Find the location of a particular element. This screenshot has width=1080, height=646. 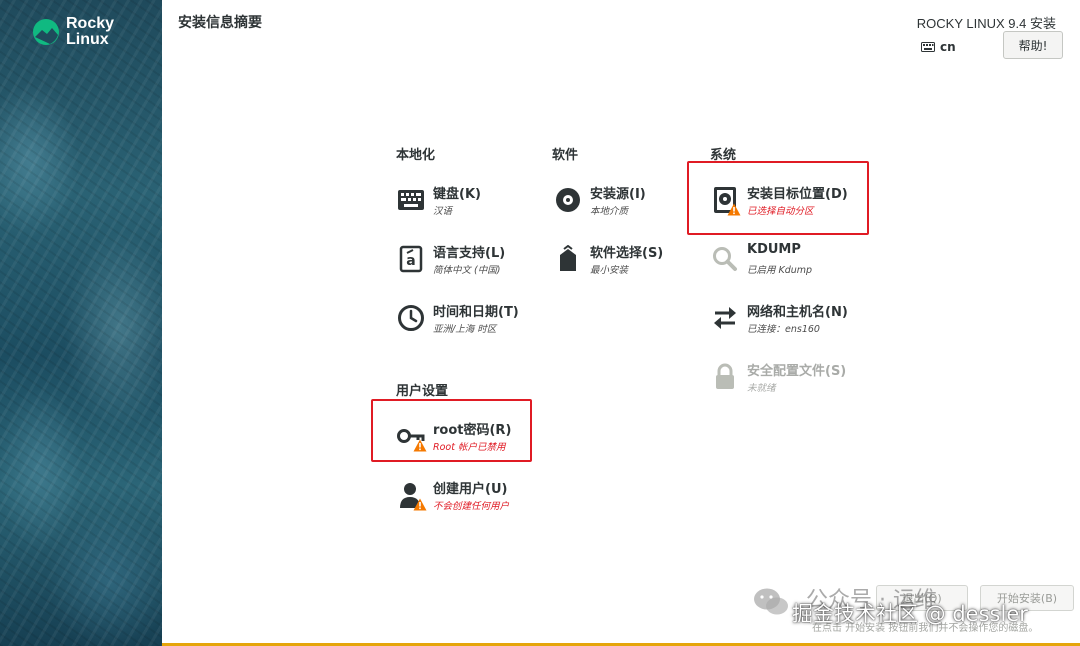

spoke-create-user: 创建用户(U) 不会创建任何用户 is located at coordinates (481, 502).